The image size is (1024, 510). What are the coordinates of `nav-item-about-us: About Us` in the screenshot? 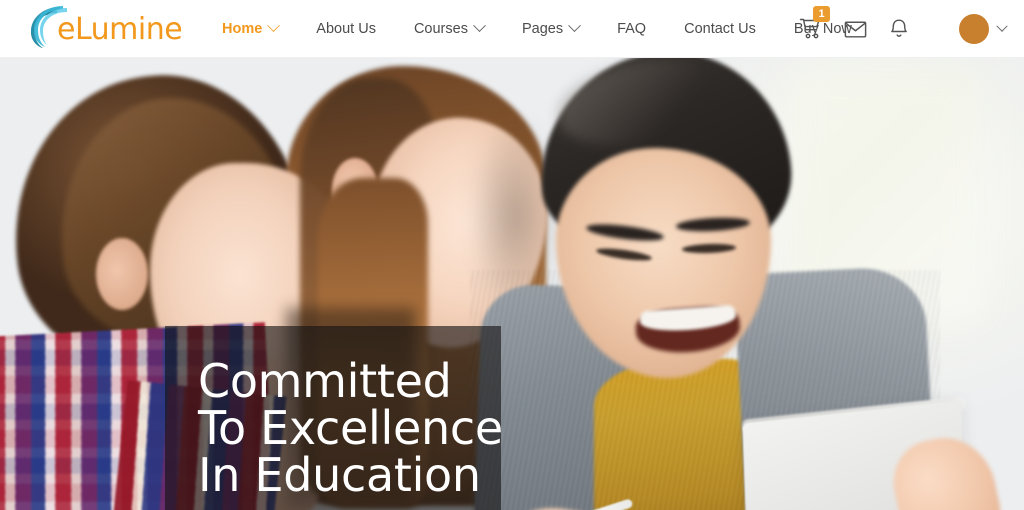 It's located at (346, 29).